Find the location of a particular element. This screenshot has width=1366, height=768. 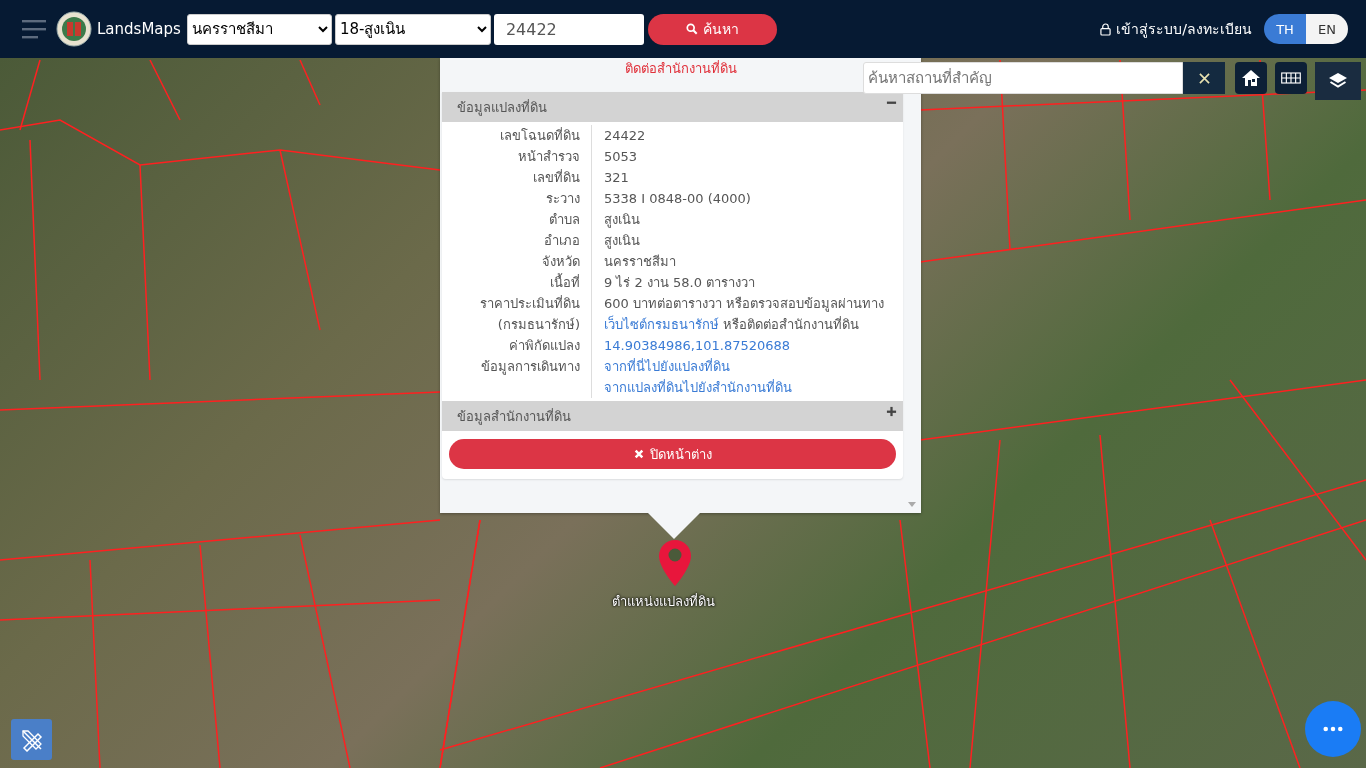

field-link: จากแปลงที่ดินไปยังสำนักงานที่ดิน is located at coordinates (698, 387).